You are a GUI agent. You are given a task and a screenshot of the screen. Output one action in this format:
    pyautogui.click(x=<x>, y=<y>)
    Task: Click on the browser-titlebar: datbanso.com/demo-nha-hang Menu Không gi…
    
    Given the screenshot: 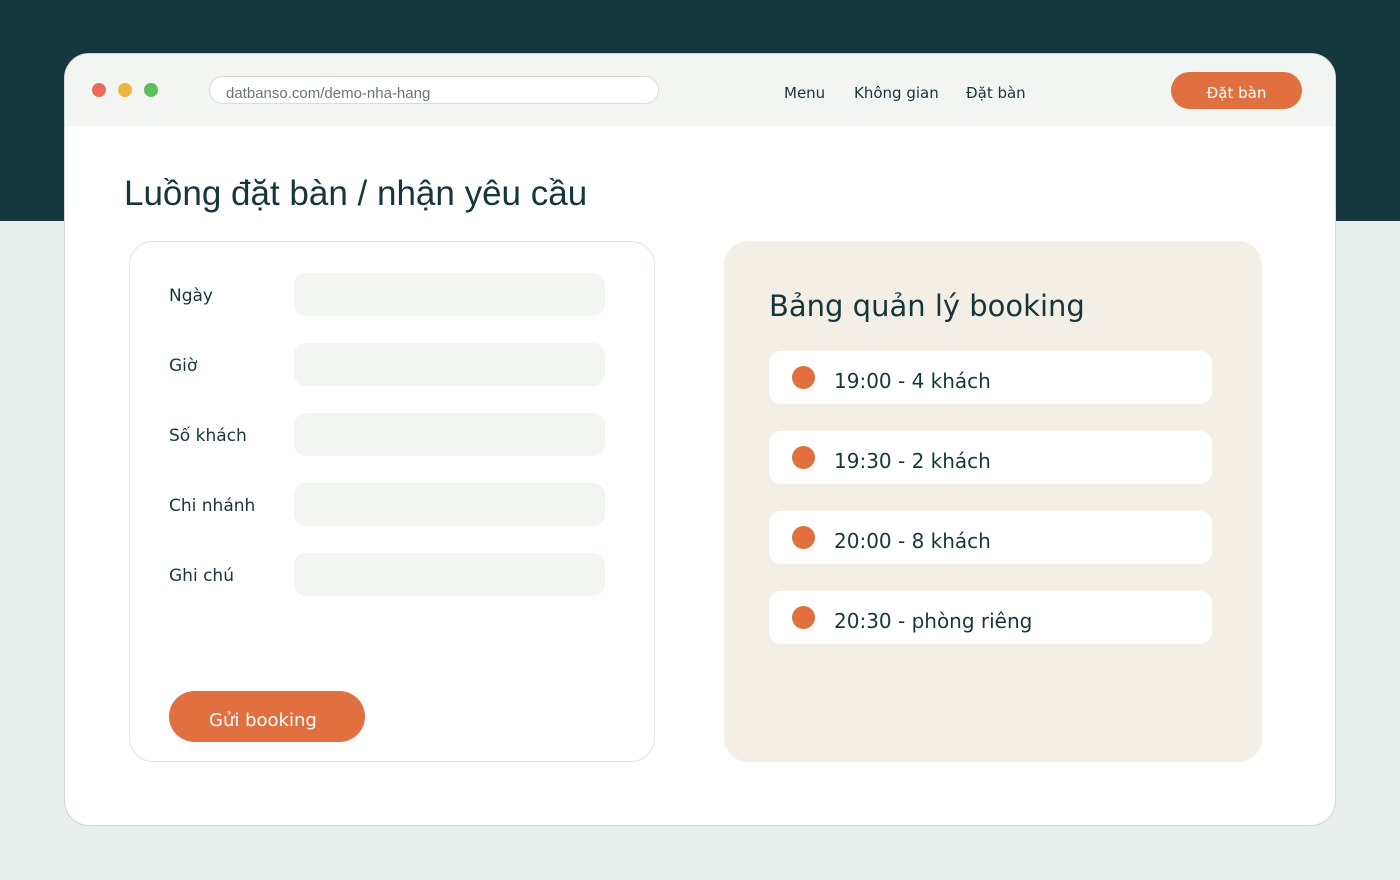 What is the action you would take?
    pyautogui.click(x=700, y=90)
    